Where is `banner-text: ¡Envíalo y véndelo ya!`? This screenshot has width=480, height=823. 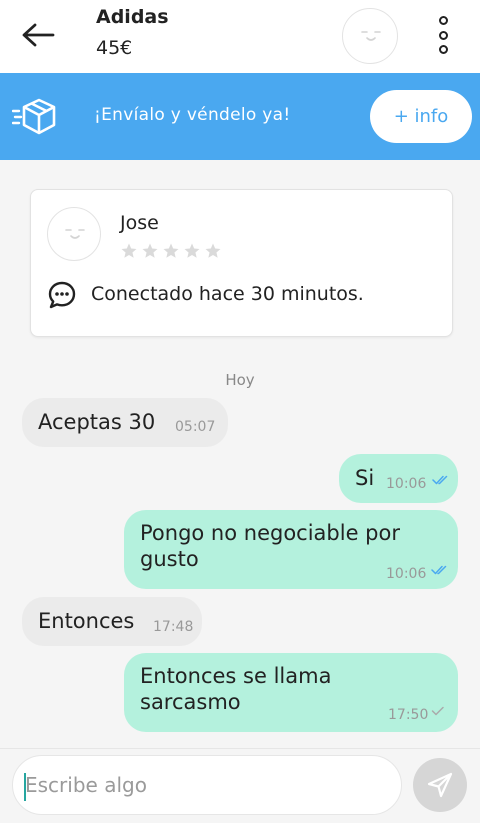 banner-text: ¡Envíalo y véndelo ya! is located at coordinates (192, 115).